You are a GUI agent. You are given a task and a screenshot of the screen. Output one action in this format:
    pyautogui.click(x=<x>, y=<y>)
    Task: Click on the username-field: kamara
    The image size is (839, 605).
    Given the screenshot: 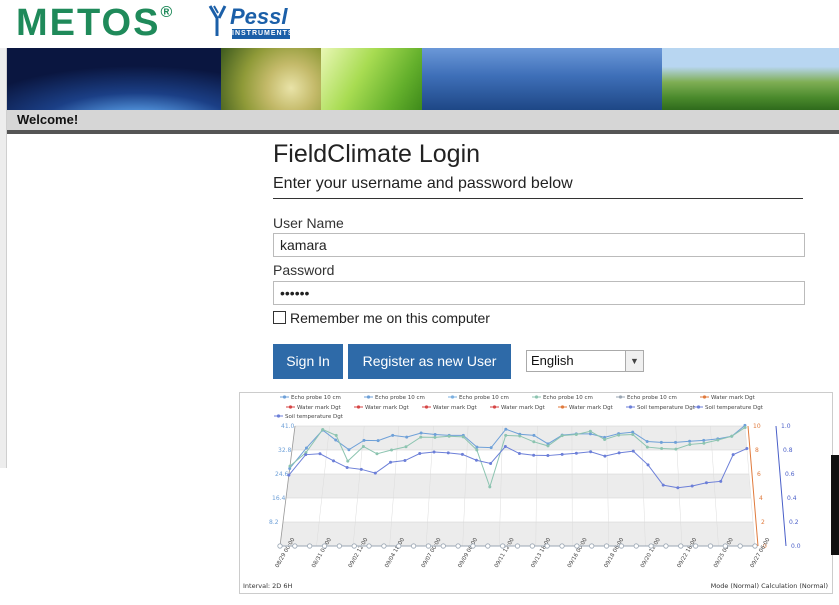 What is the action you would take?
    pyautogui.click(x=539, y=245)
    